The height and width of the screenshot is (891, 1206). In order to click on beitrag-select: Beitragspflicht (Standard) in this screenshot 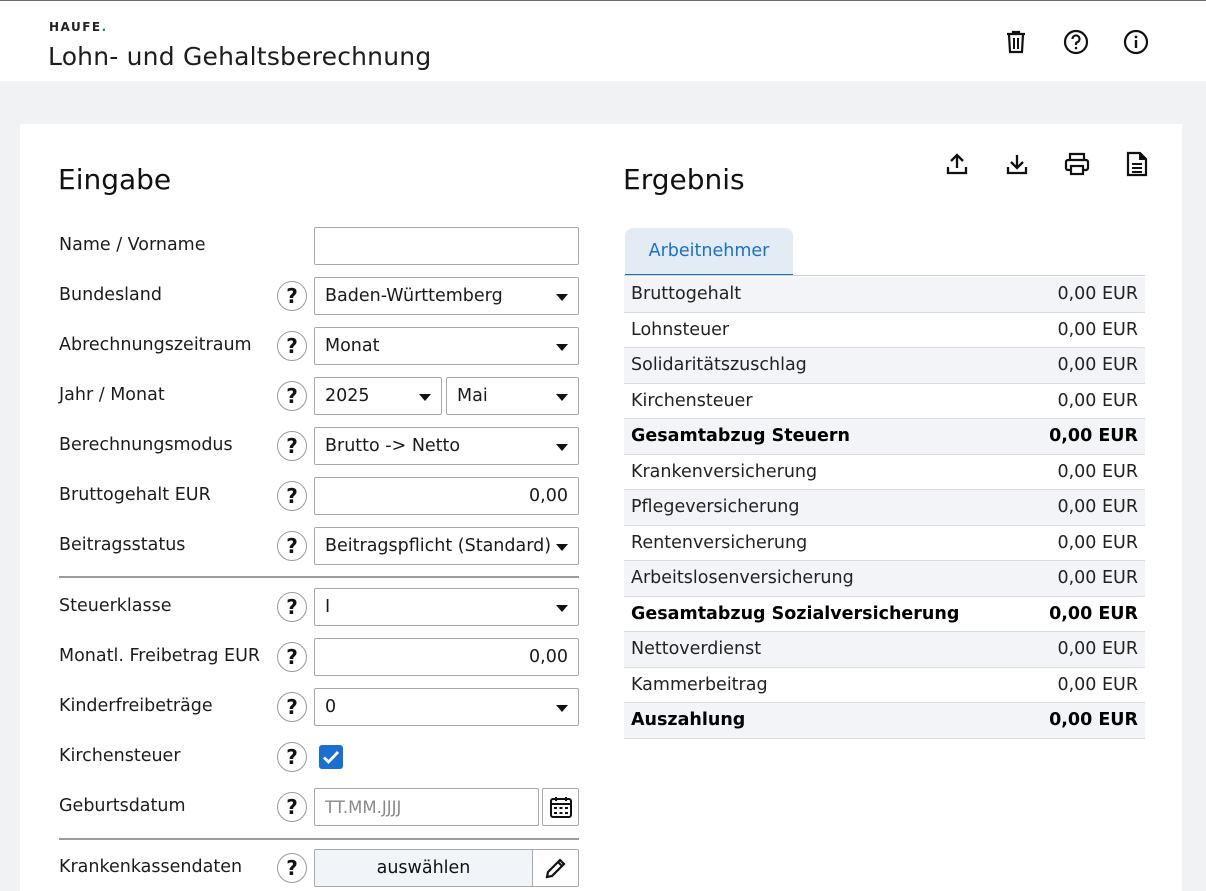, I will do `click(446, 546)`.